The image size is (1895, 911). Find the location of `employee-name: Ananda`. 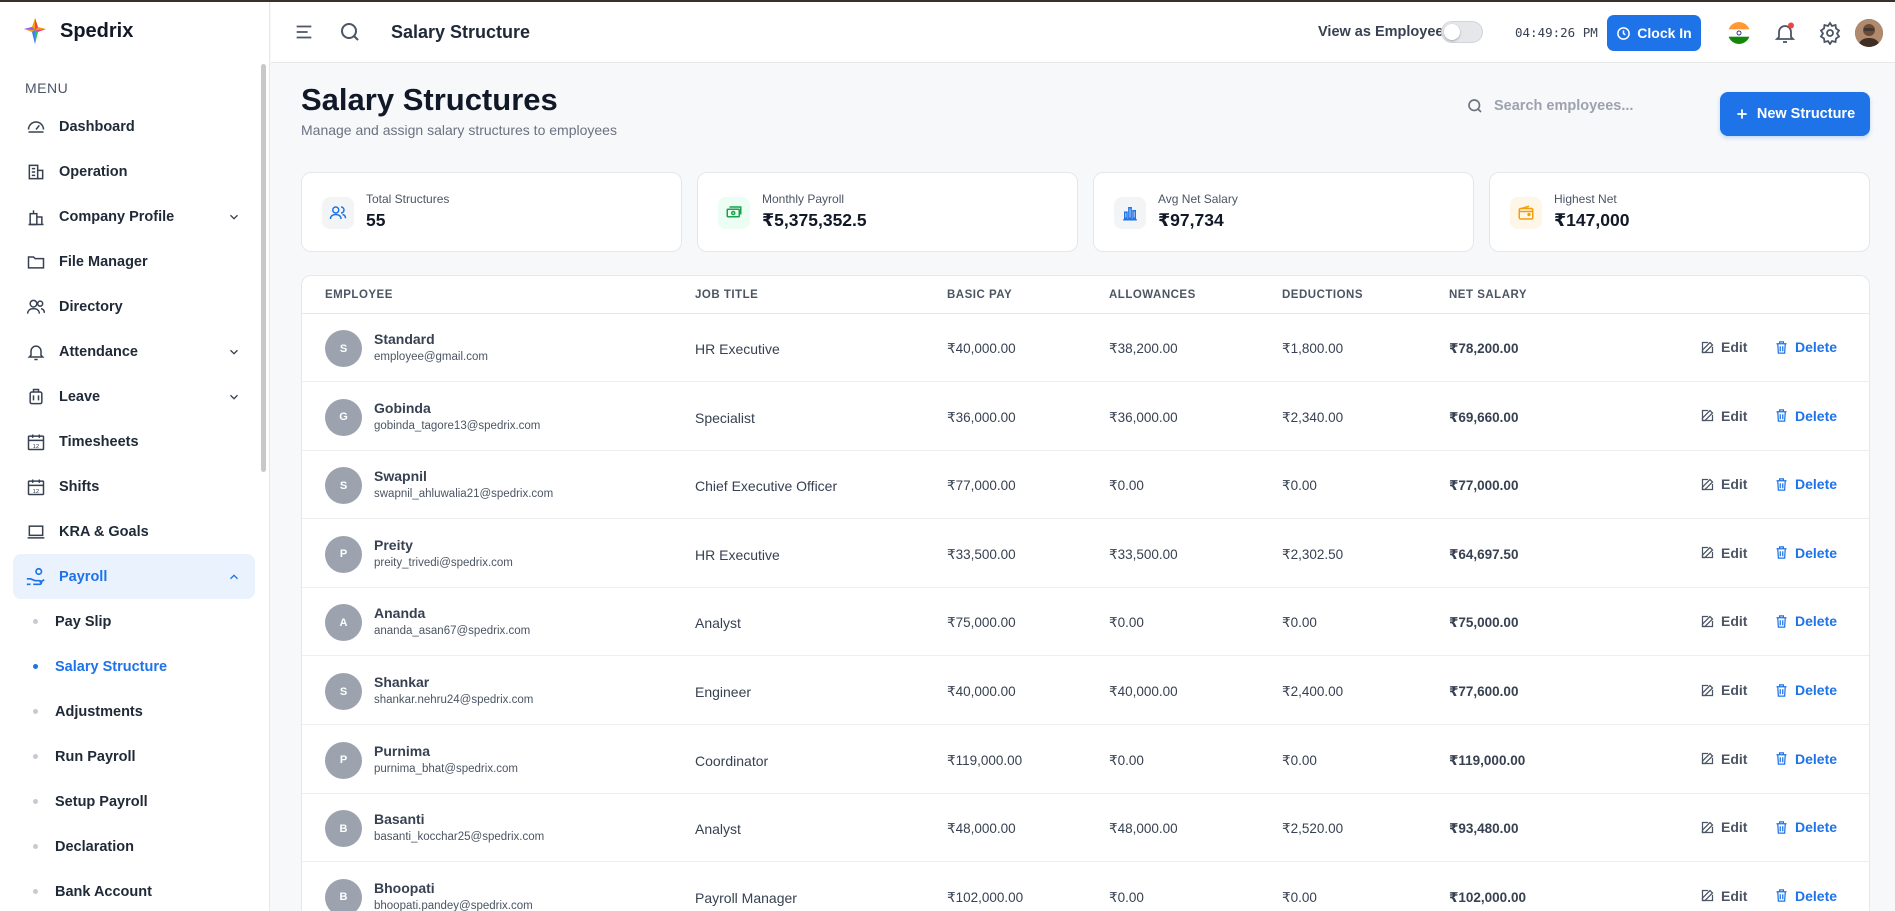

employee-name: Ananda is located at coordinates (399, 613).